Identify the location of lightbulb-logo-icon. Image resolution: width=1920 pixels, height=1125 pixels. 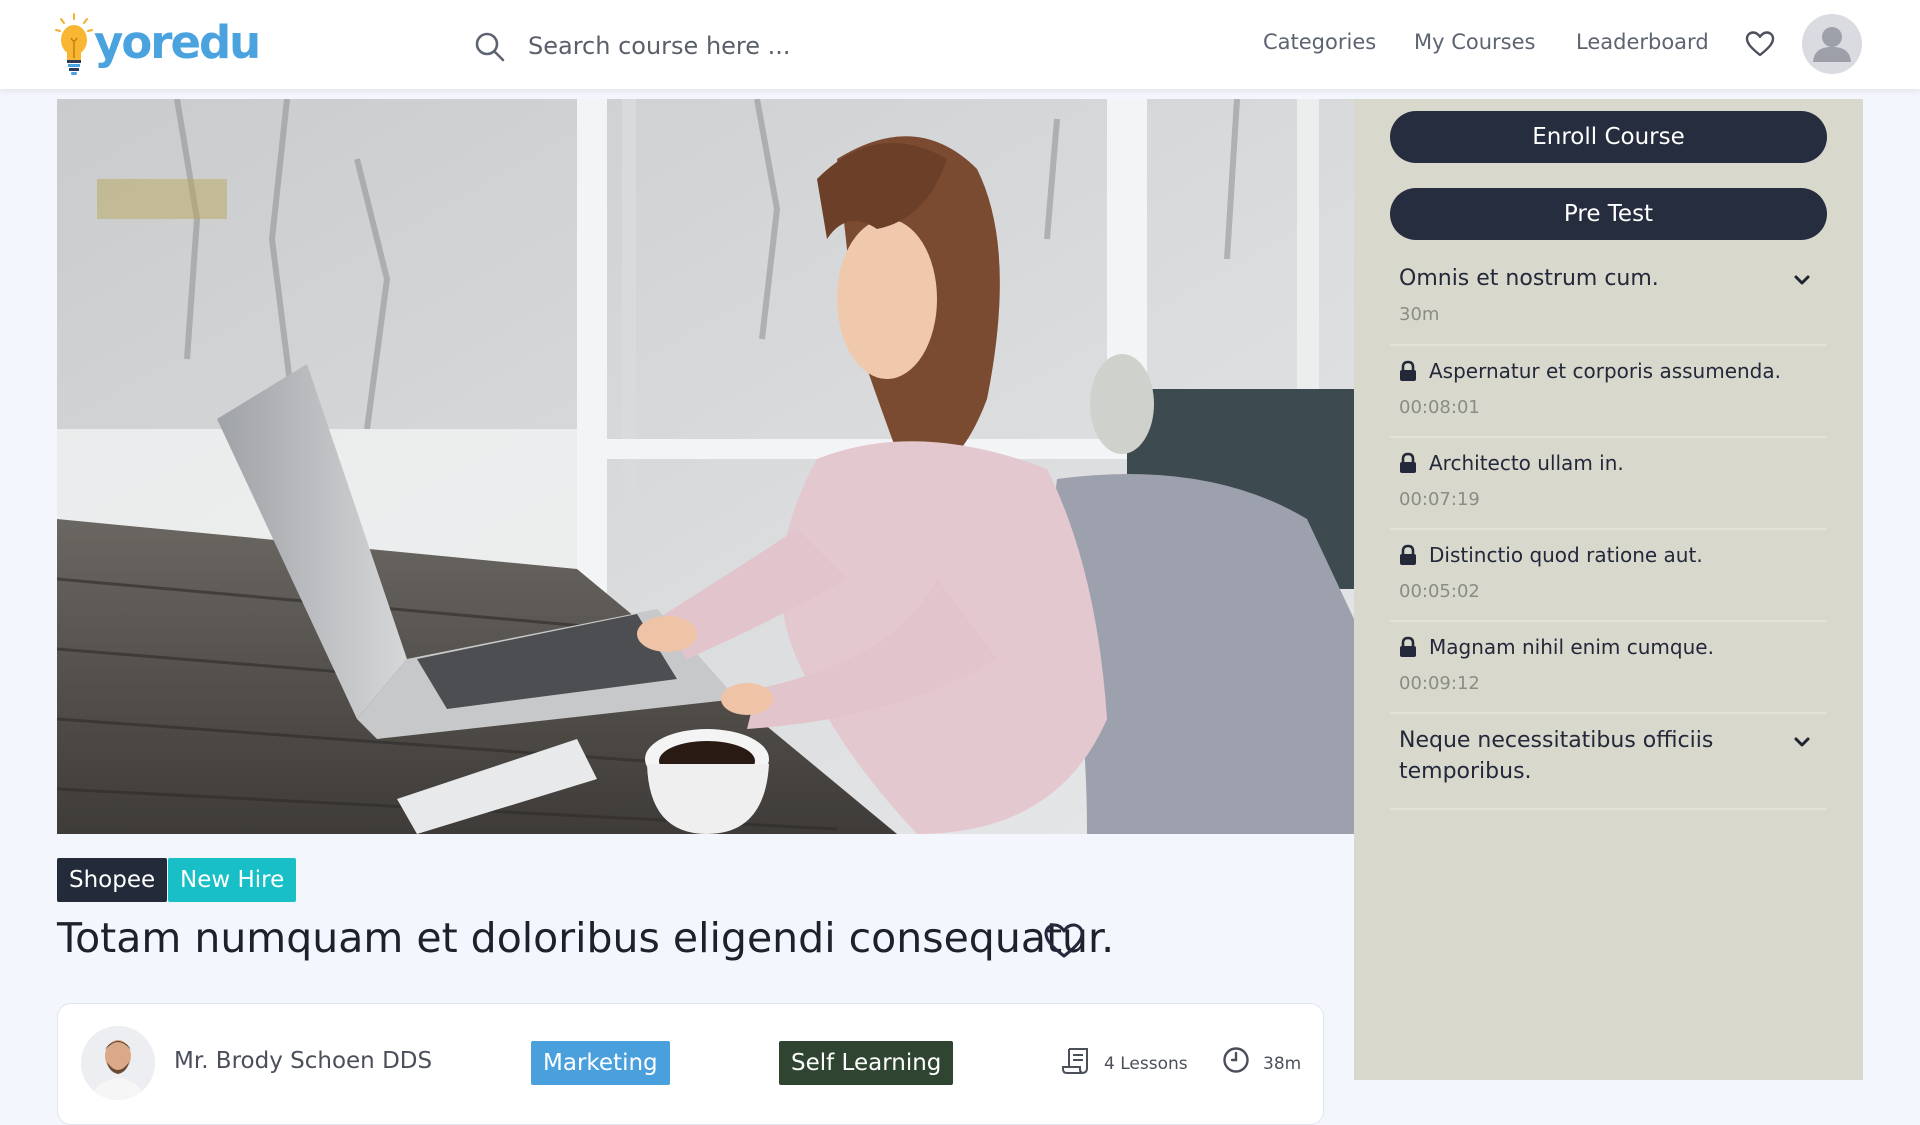
(74, 44).